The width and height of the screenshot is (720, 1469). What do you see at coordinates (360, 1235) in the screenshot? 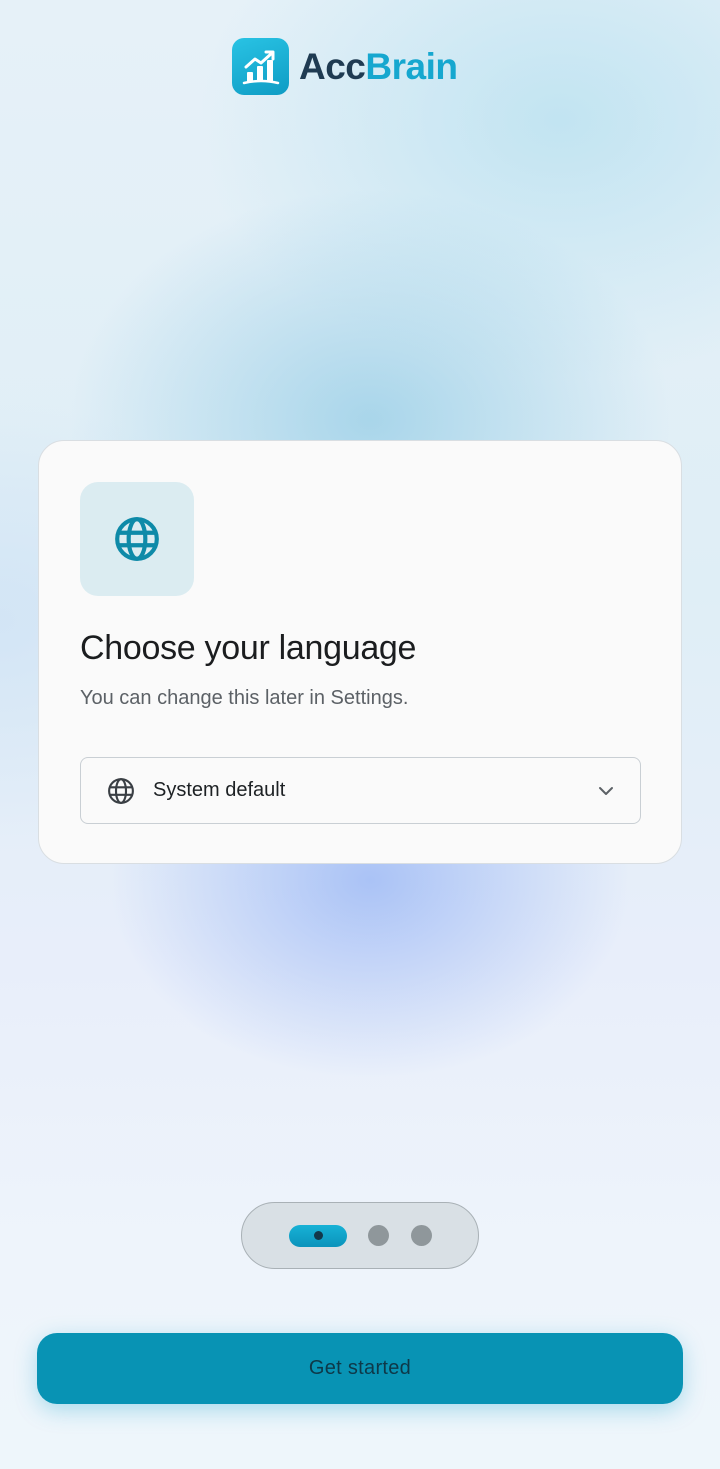
I see `page-indicator` at bounding box center [360, 1235].